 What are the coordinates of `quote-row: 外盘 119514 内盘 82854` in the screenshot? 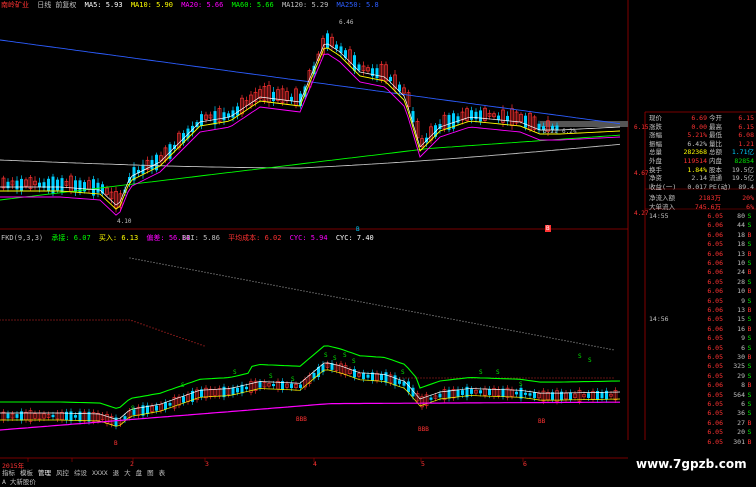 It's located at (700, 161).